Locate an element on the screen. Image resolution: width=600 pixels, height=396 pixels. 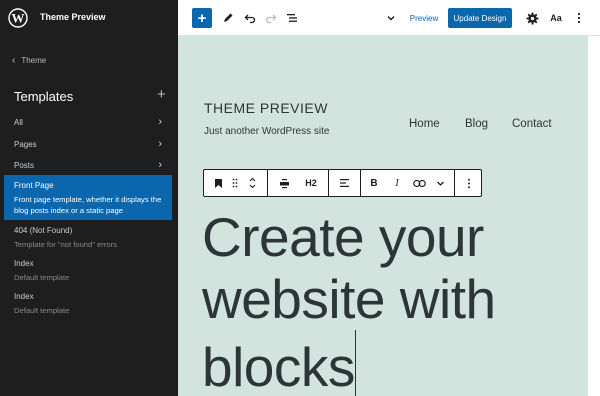
text-align-button is located at coordinates (344, 183).